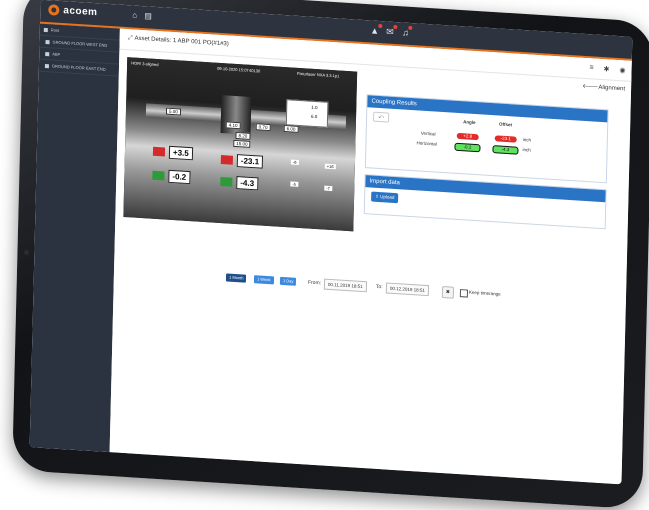 The height and width of the screenshot is (510, 649). I want to click on import-data-panel: Import data ⇪ Upload, so click(485, 202).